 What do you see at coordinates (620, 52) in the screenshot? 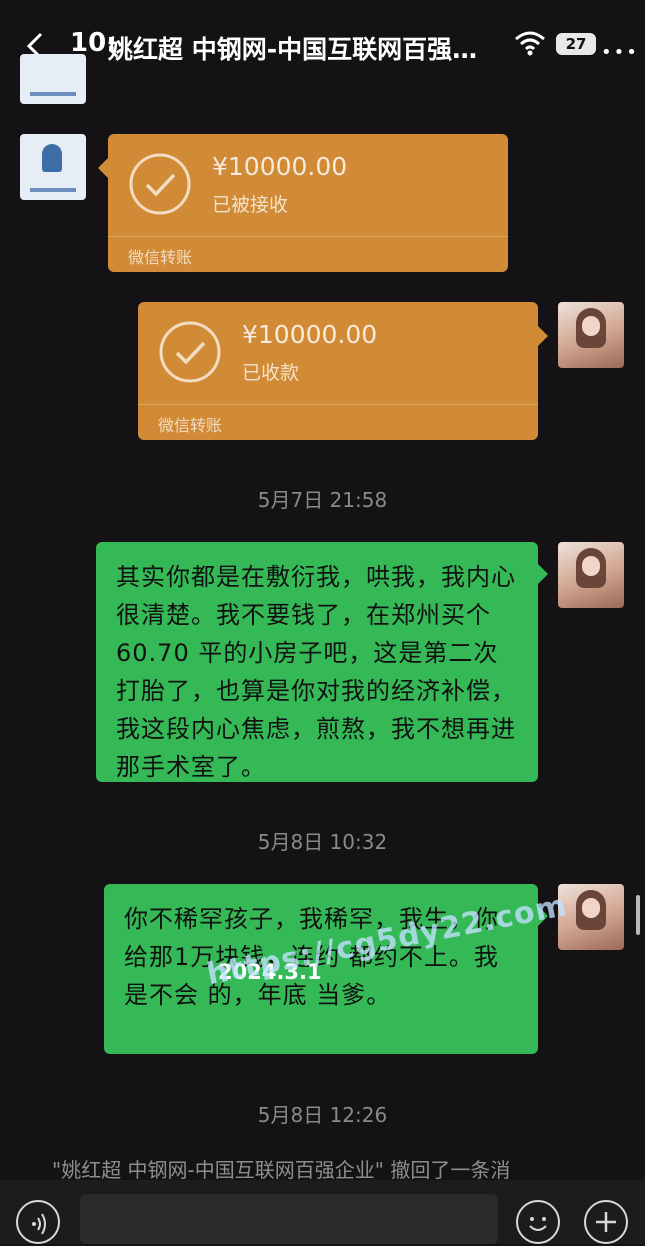
I see `more-icon: •••` at bounding box center [620, 52].